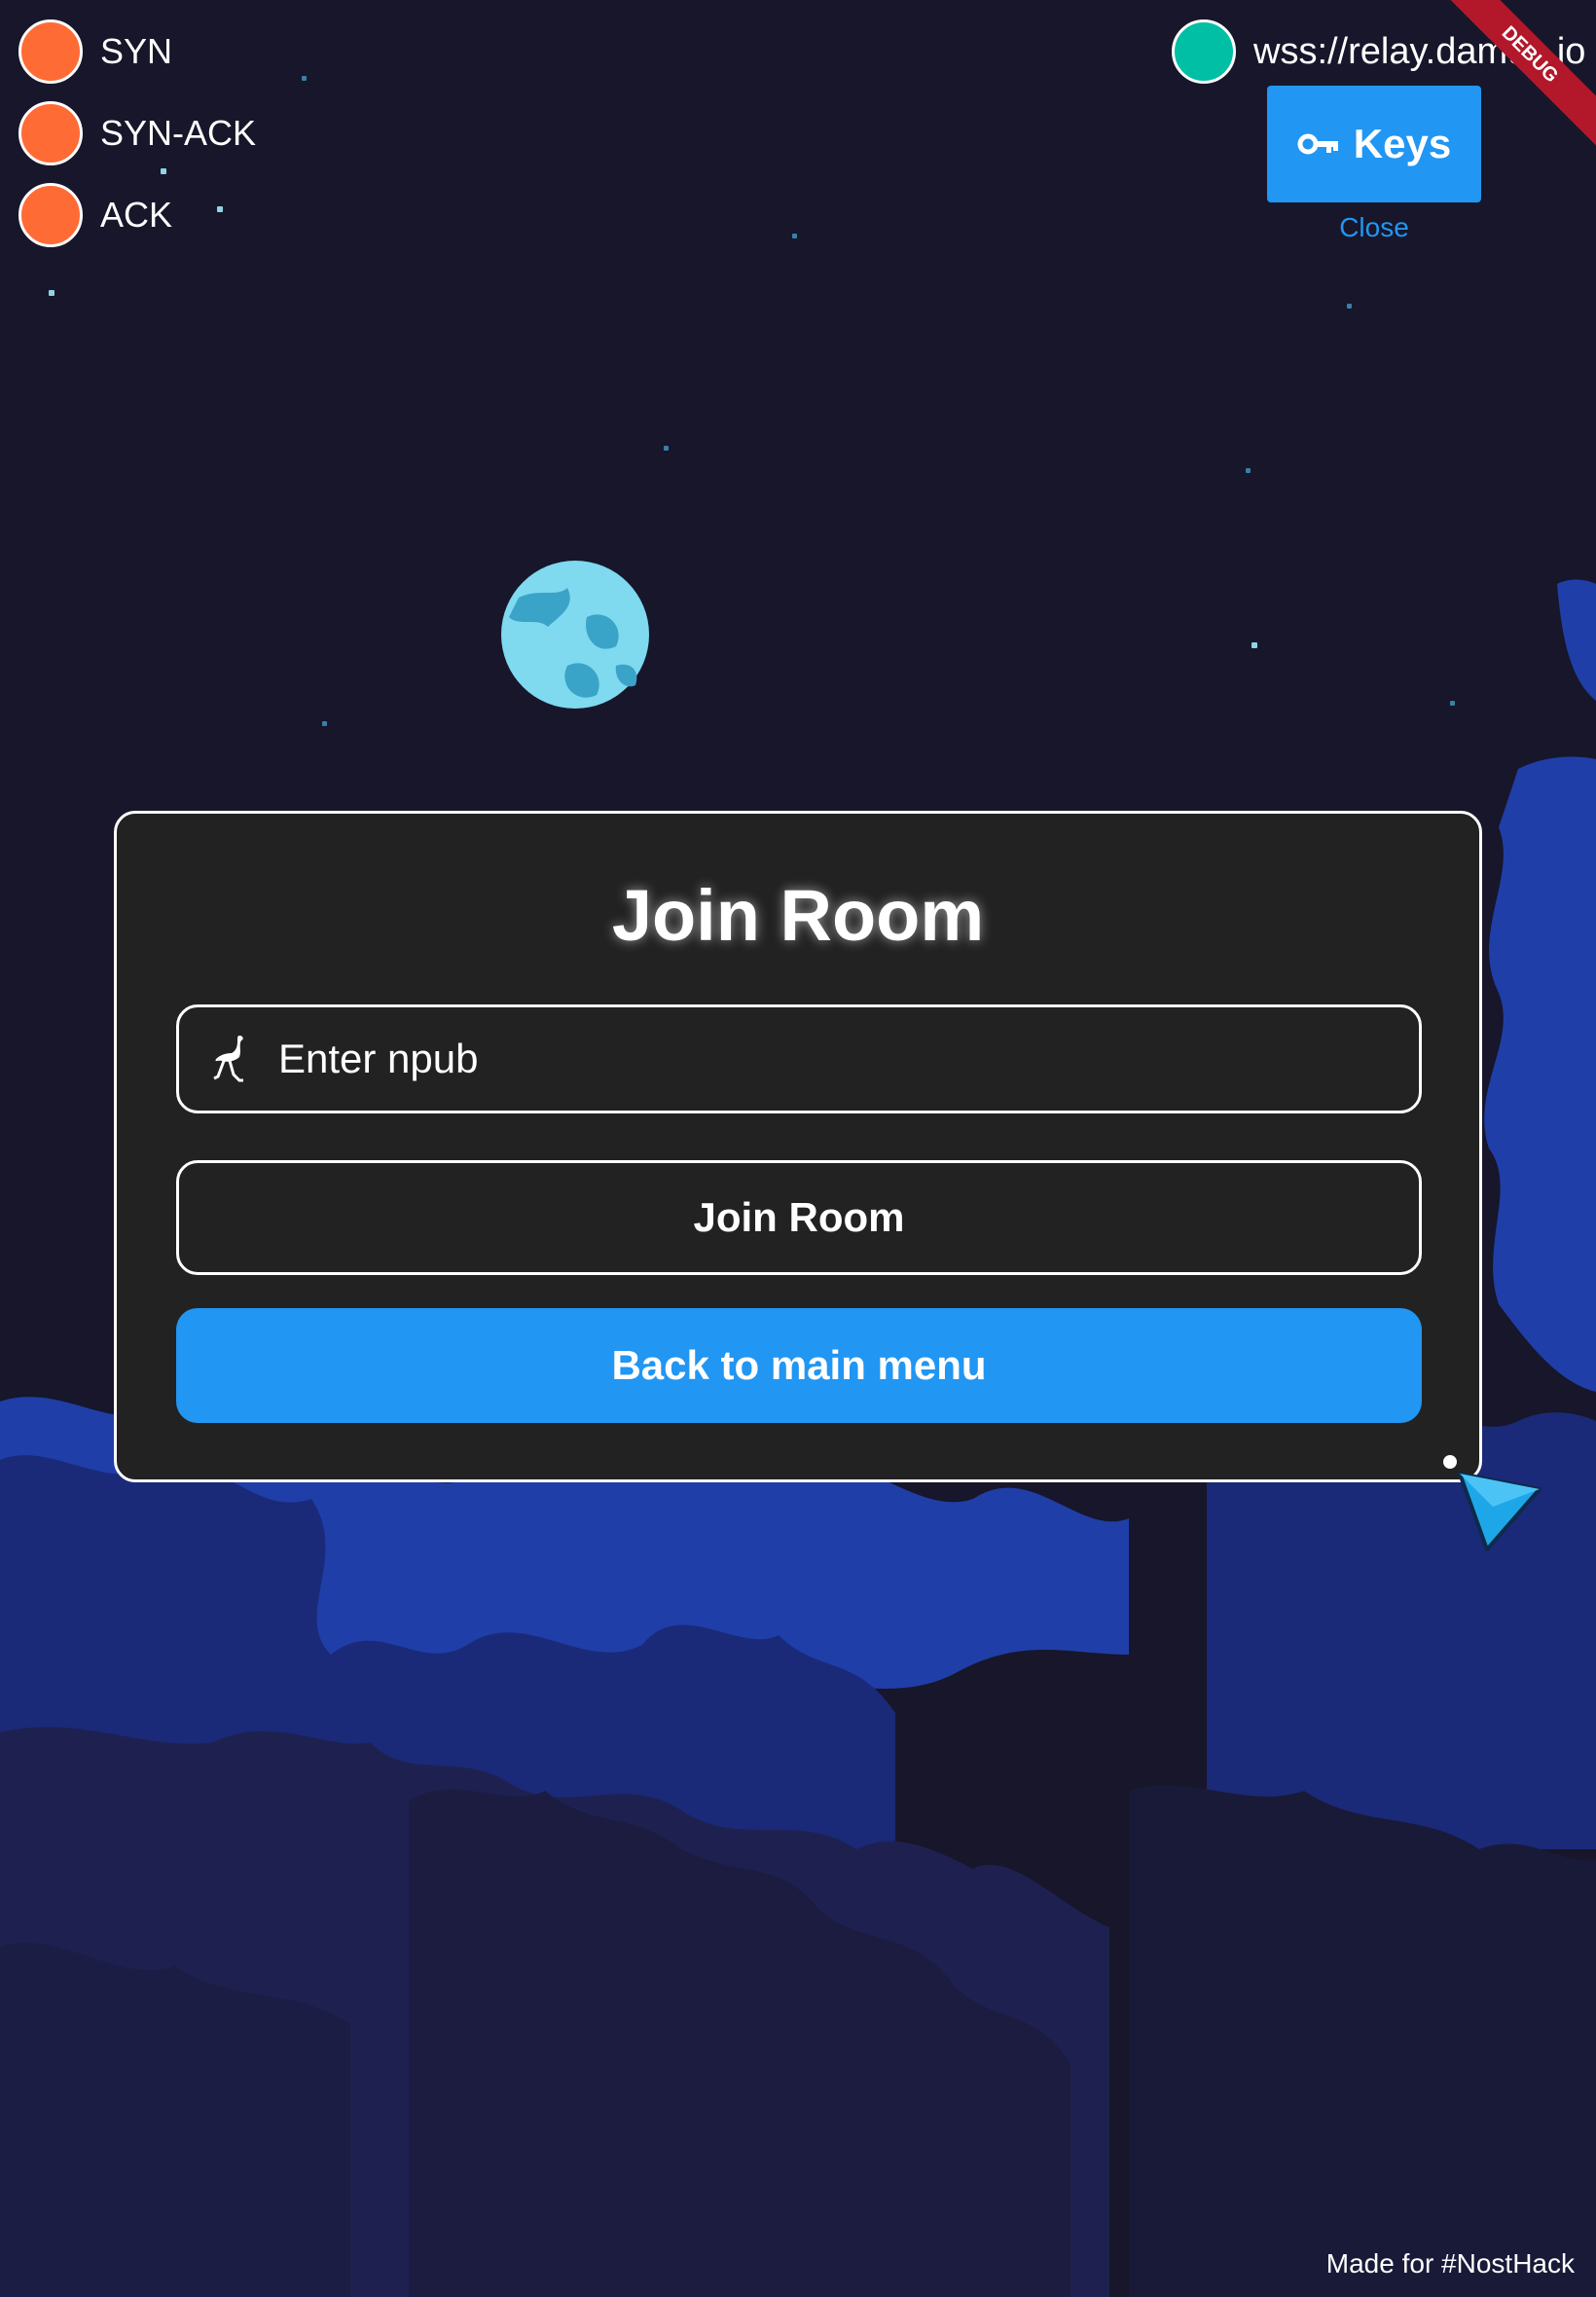 Image resolution: width=1596 pixels, height=2297 pixels. Describe the element at coordinates (798, 915) in the screenshot. I see `dialog-title: Join Room` at that location.